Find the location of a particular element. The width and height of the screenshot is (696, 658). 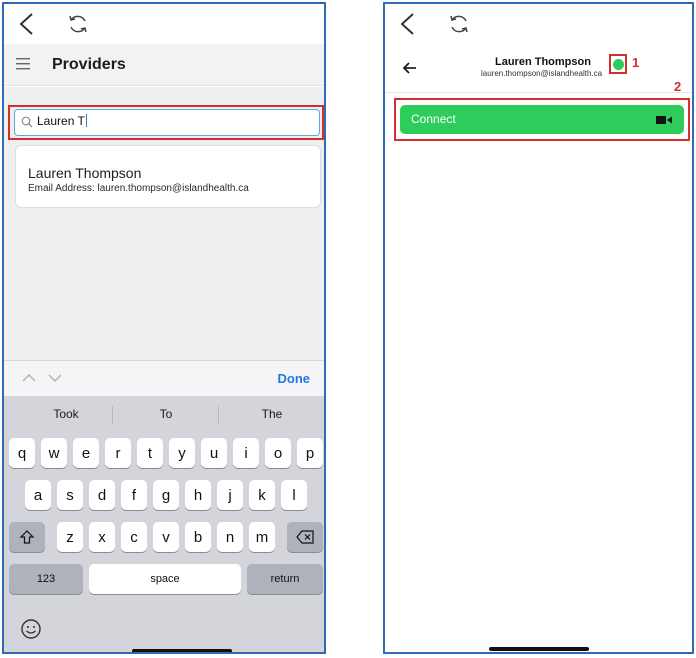

page-title: Providers is located at coordinates (89, 64).